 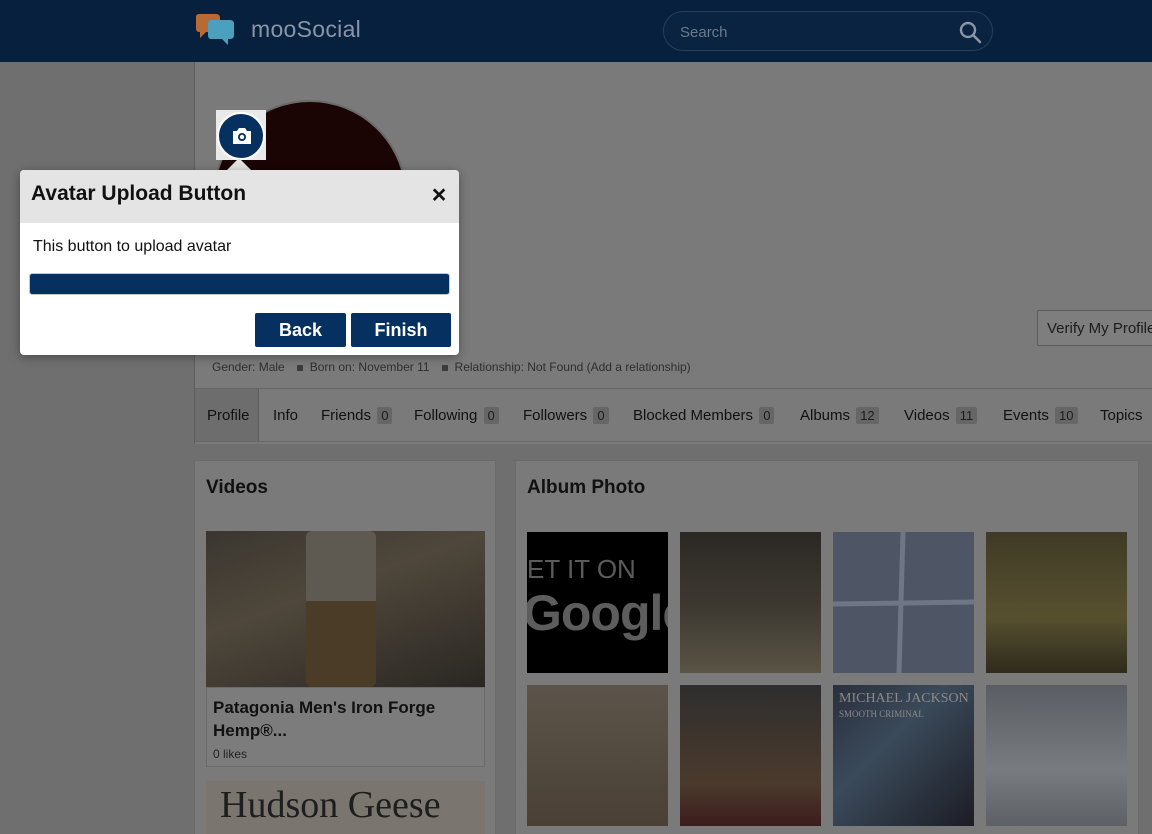 I want to click on video-thumbnail-figure, so click(x=341, y=609).